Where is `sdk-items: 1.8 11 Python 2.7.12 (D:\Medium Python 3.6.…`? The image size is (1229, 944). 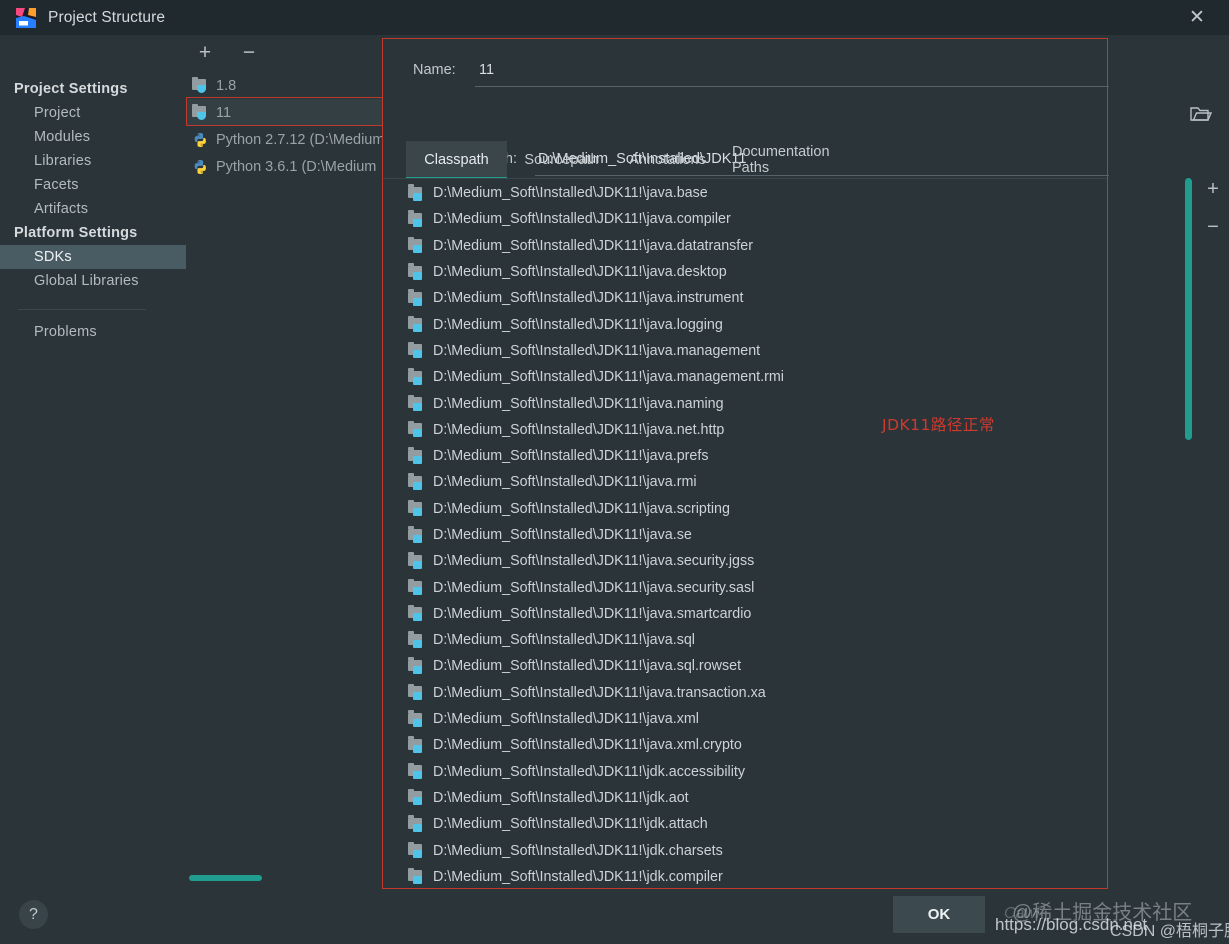
sdk-items: 1.8 11 Python 2.7.12 (D:\Medium Python 3.6.… is located at coordinates (293, 126).